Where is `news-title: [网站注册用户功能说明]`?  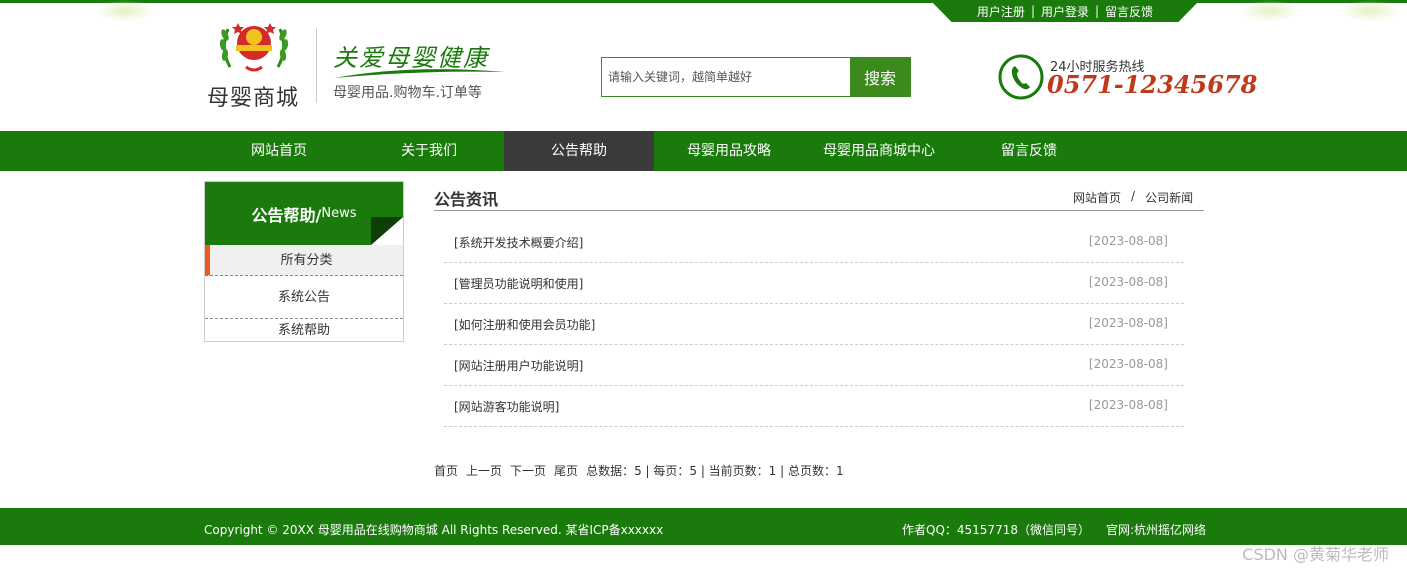
news-title: [网站注册用户功能说明] is located at coordinates (518, 365).